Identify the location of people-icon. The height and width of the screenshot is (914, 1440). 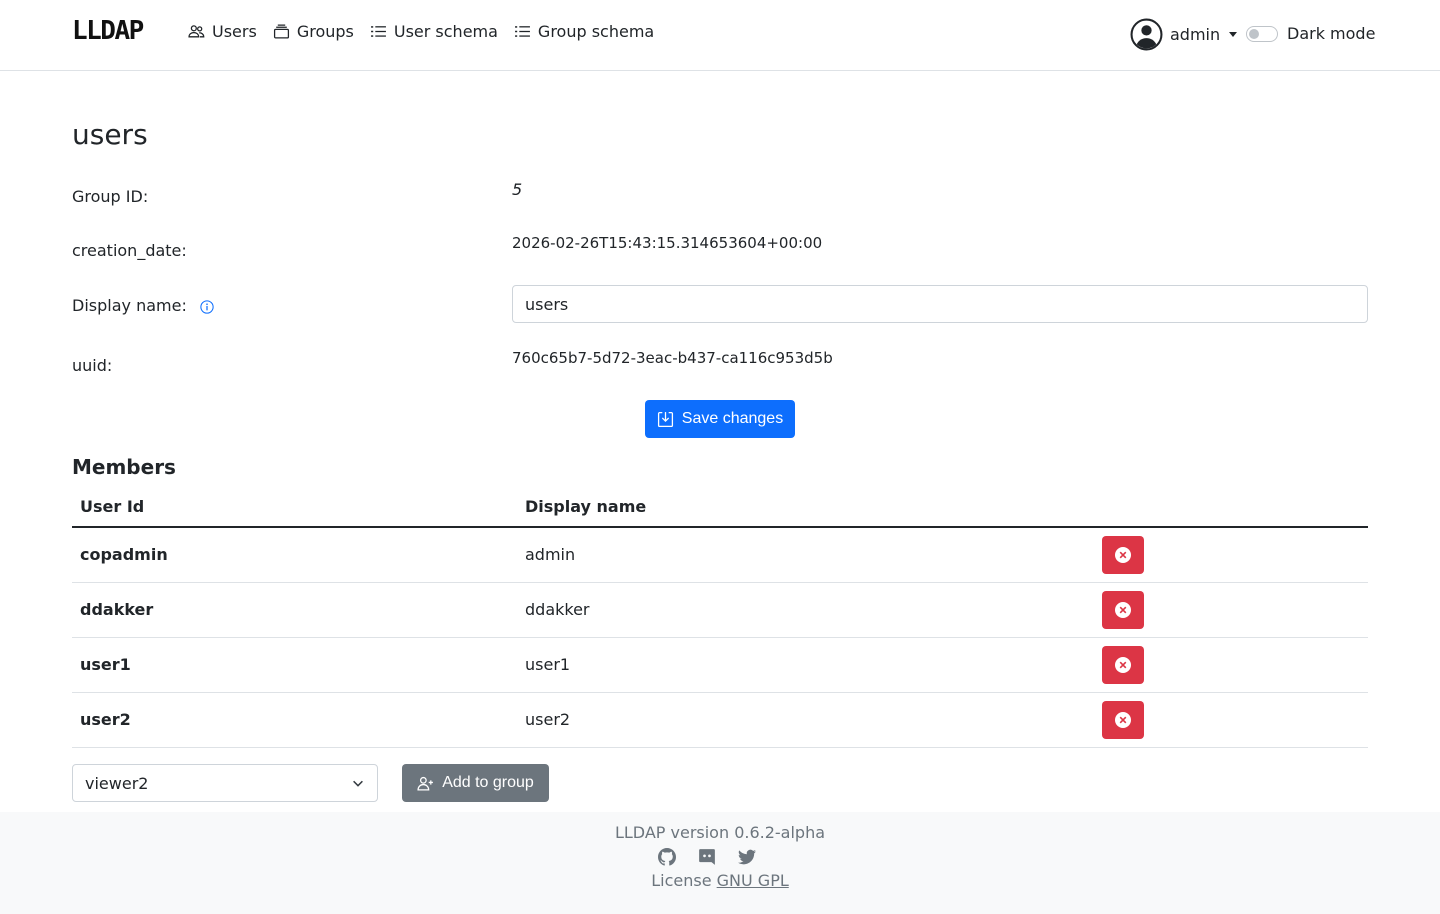
(196, 30).